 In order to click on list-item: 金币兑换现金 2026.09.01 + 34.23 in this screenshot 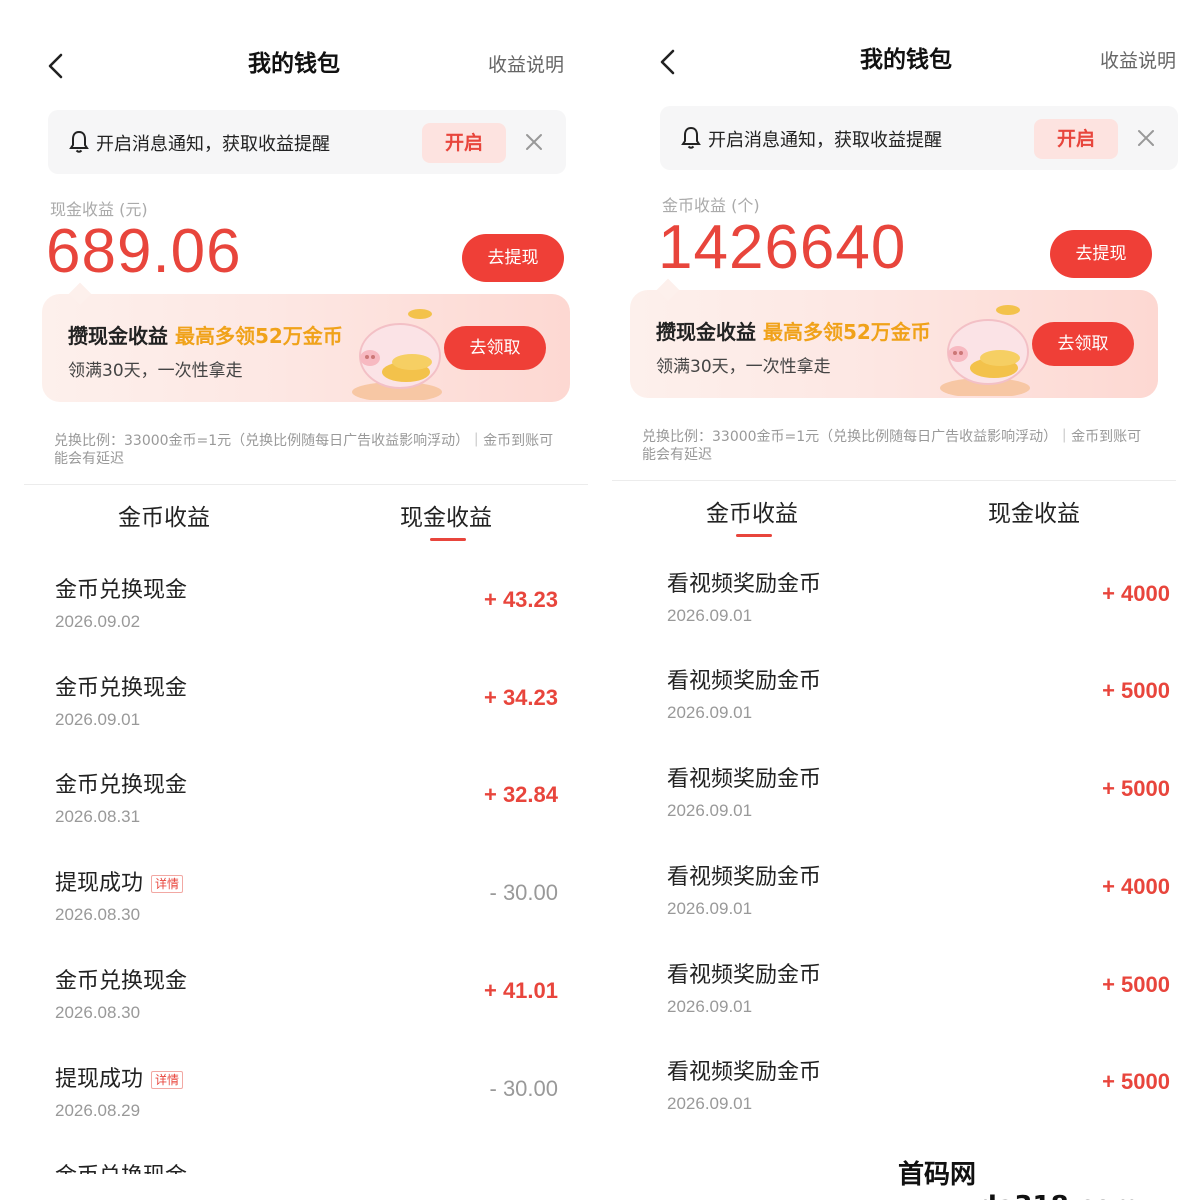, I will do `click(294, 701)`.